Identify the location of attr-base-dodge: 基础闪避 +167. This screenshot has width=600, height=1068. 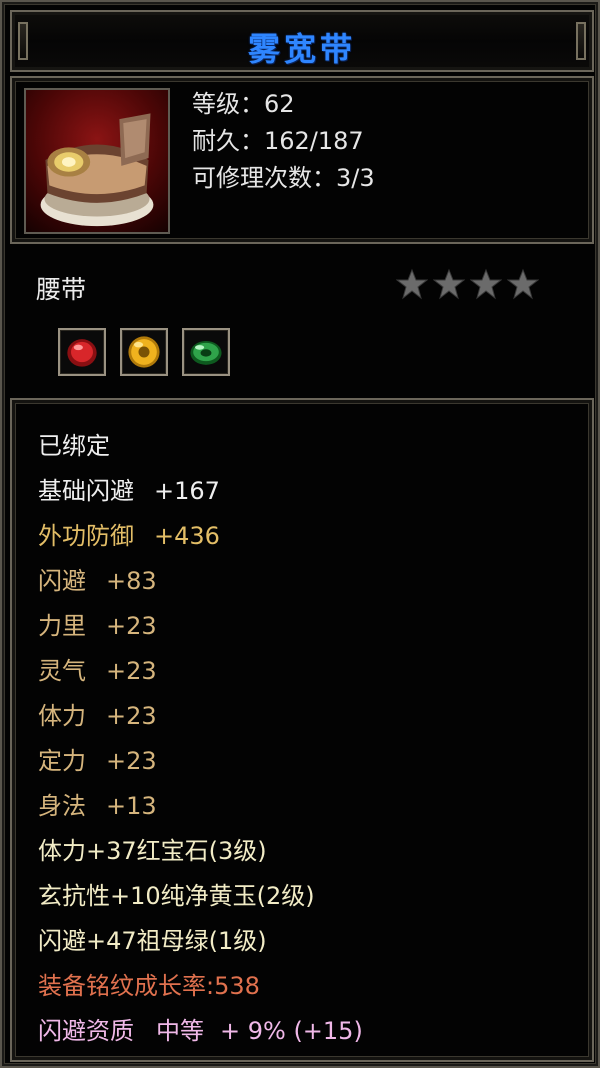
(200, 491).